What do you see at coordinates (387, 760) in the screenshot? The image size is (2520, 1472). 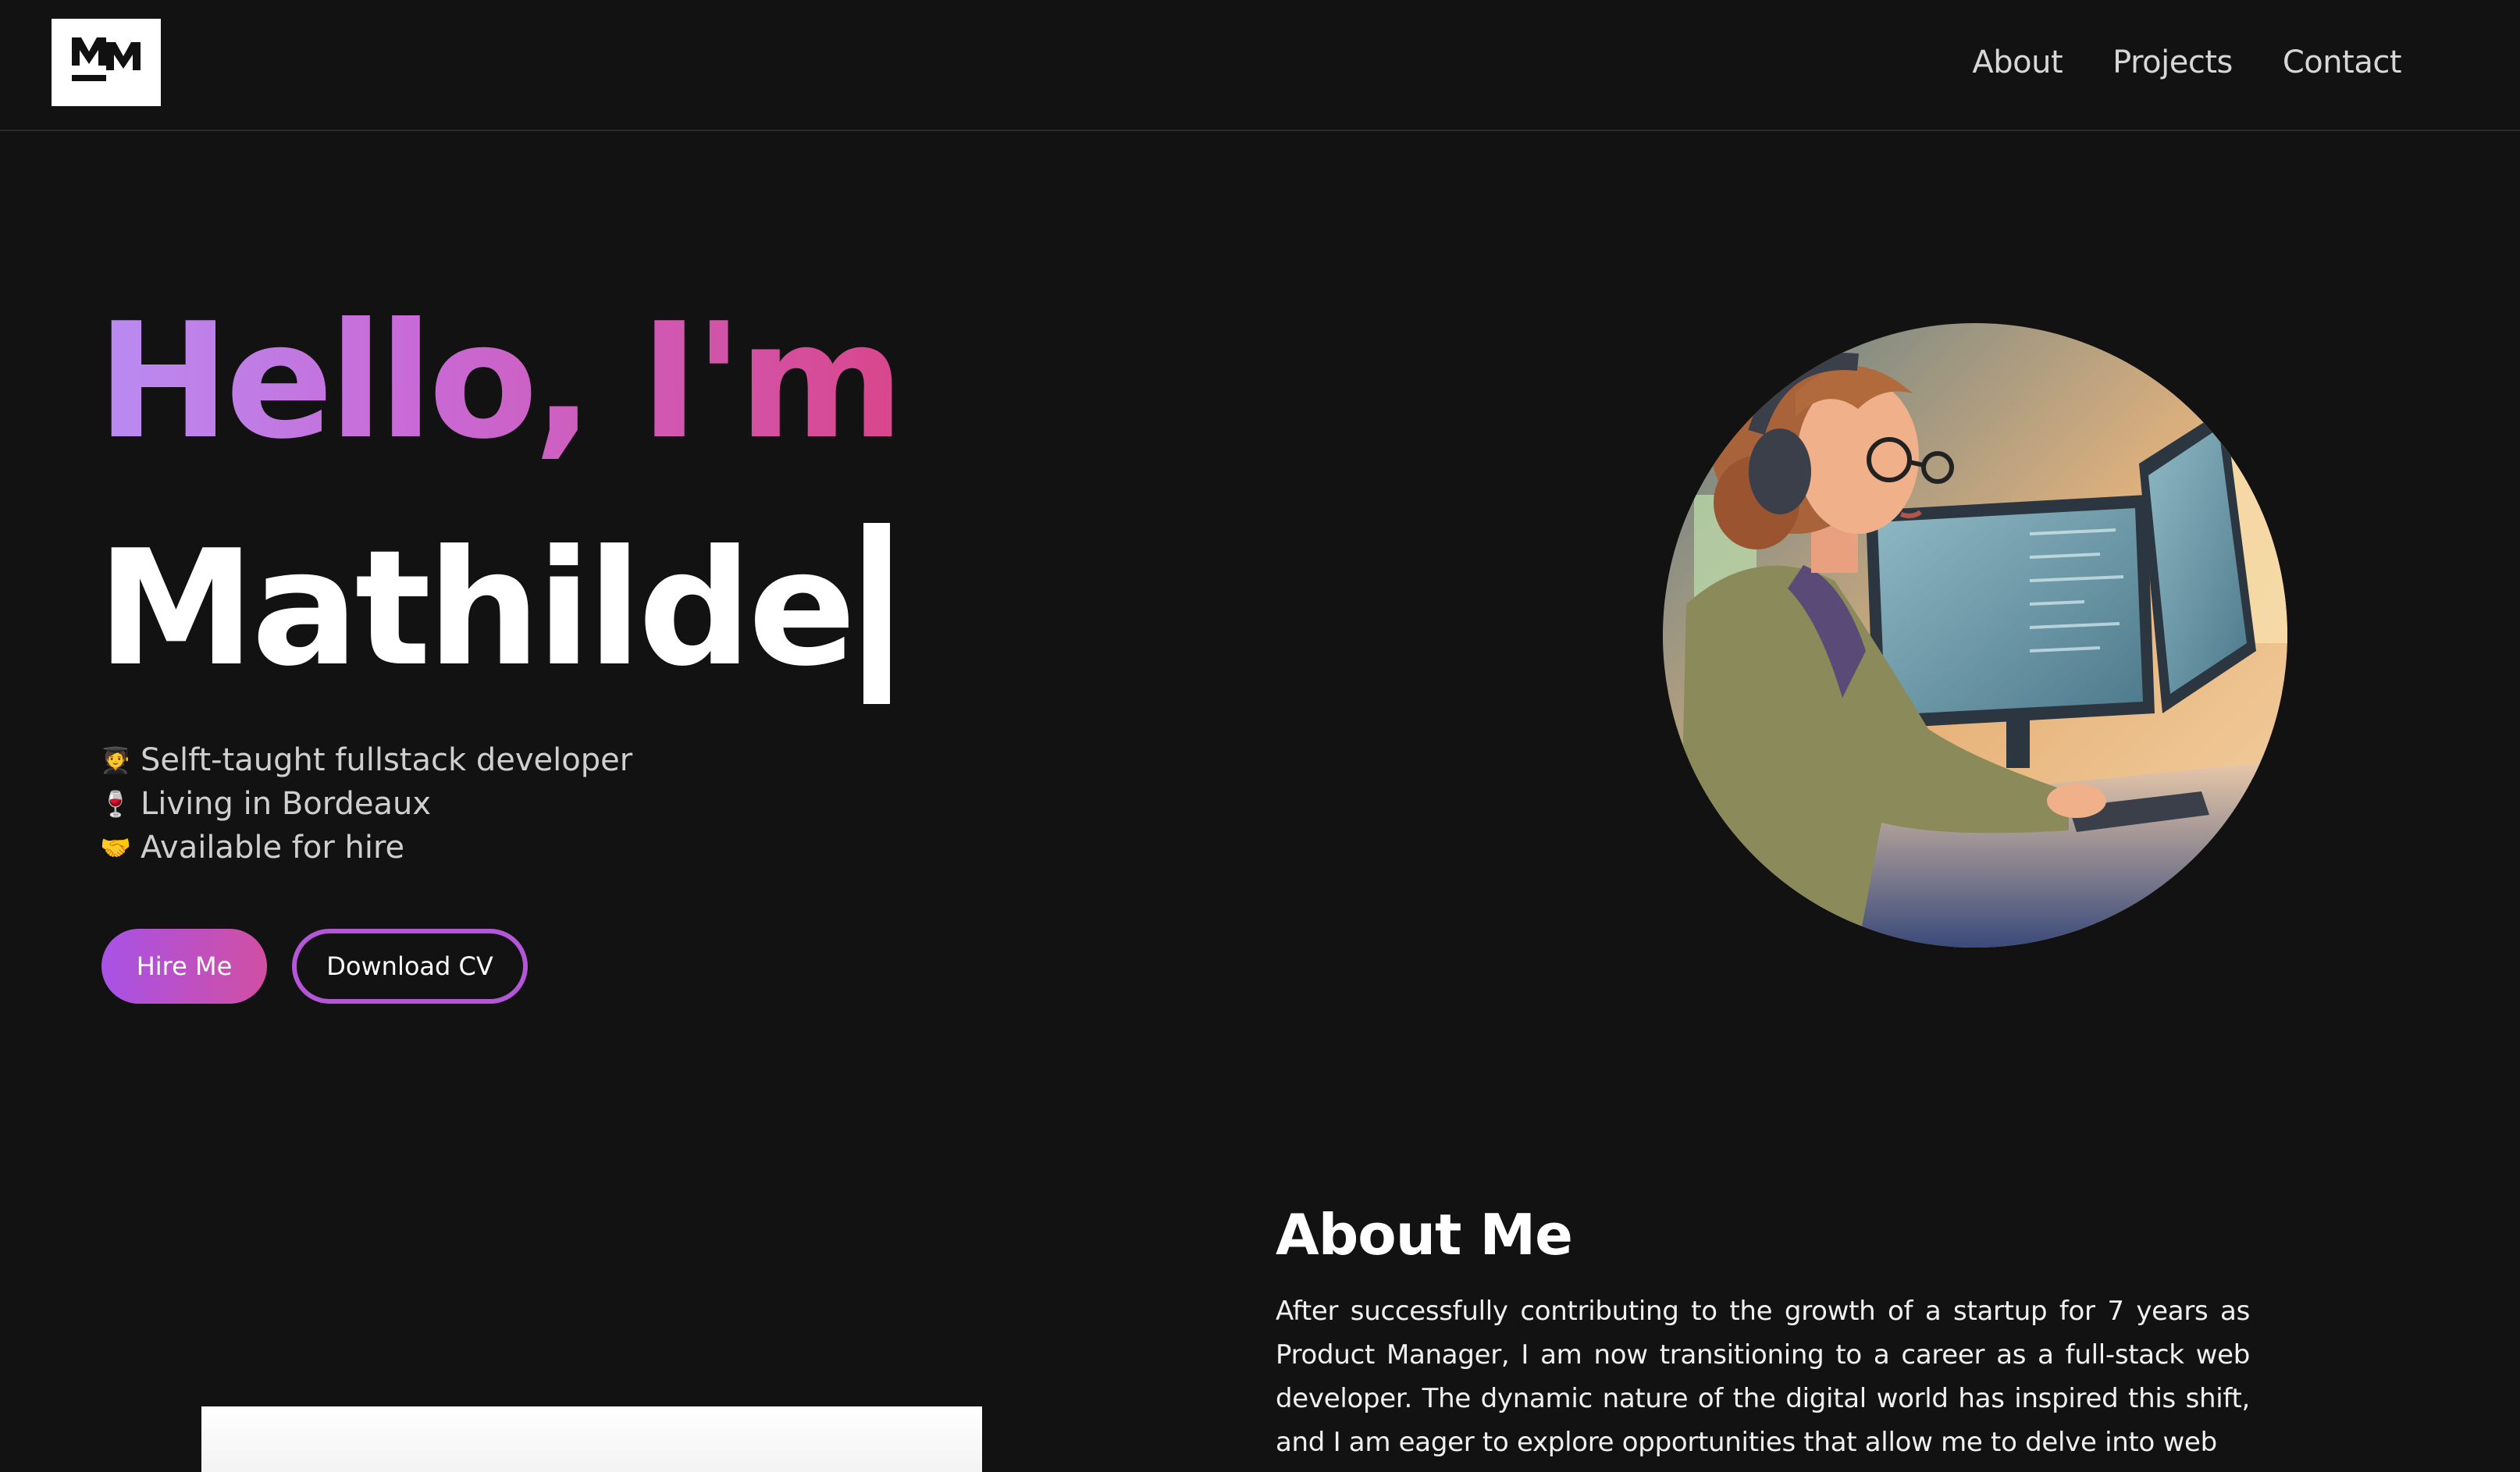 I see `fact-text: Selft-taught fullstack developer` at bounding box center [387, 760].